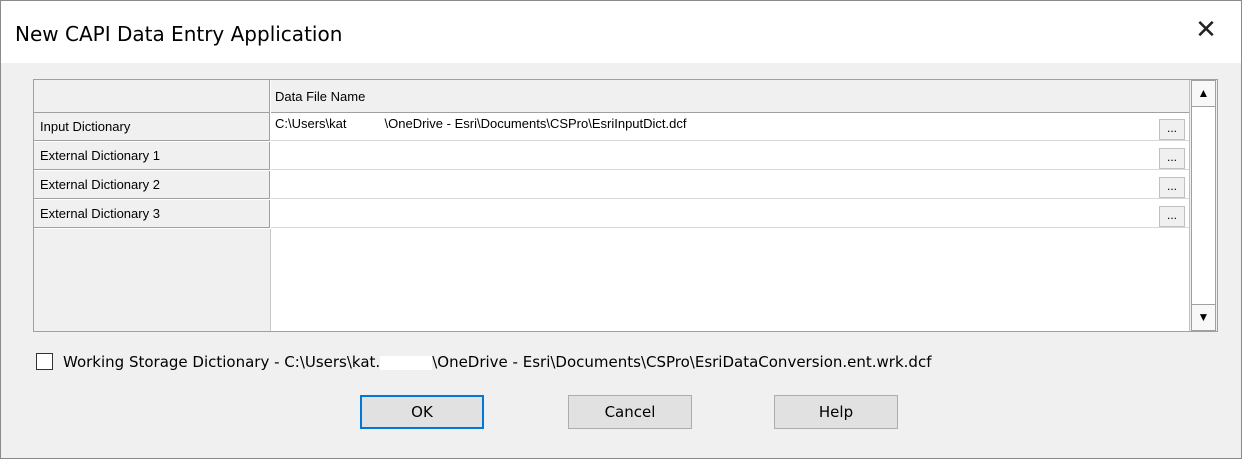 The height and width of the screenshot is (459, 1242). Describe the element at coordinates (311, 123) in the screenshot. I see `input-dictionary-path-part1: C:\Users\kat` at that location.